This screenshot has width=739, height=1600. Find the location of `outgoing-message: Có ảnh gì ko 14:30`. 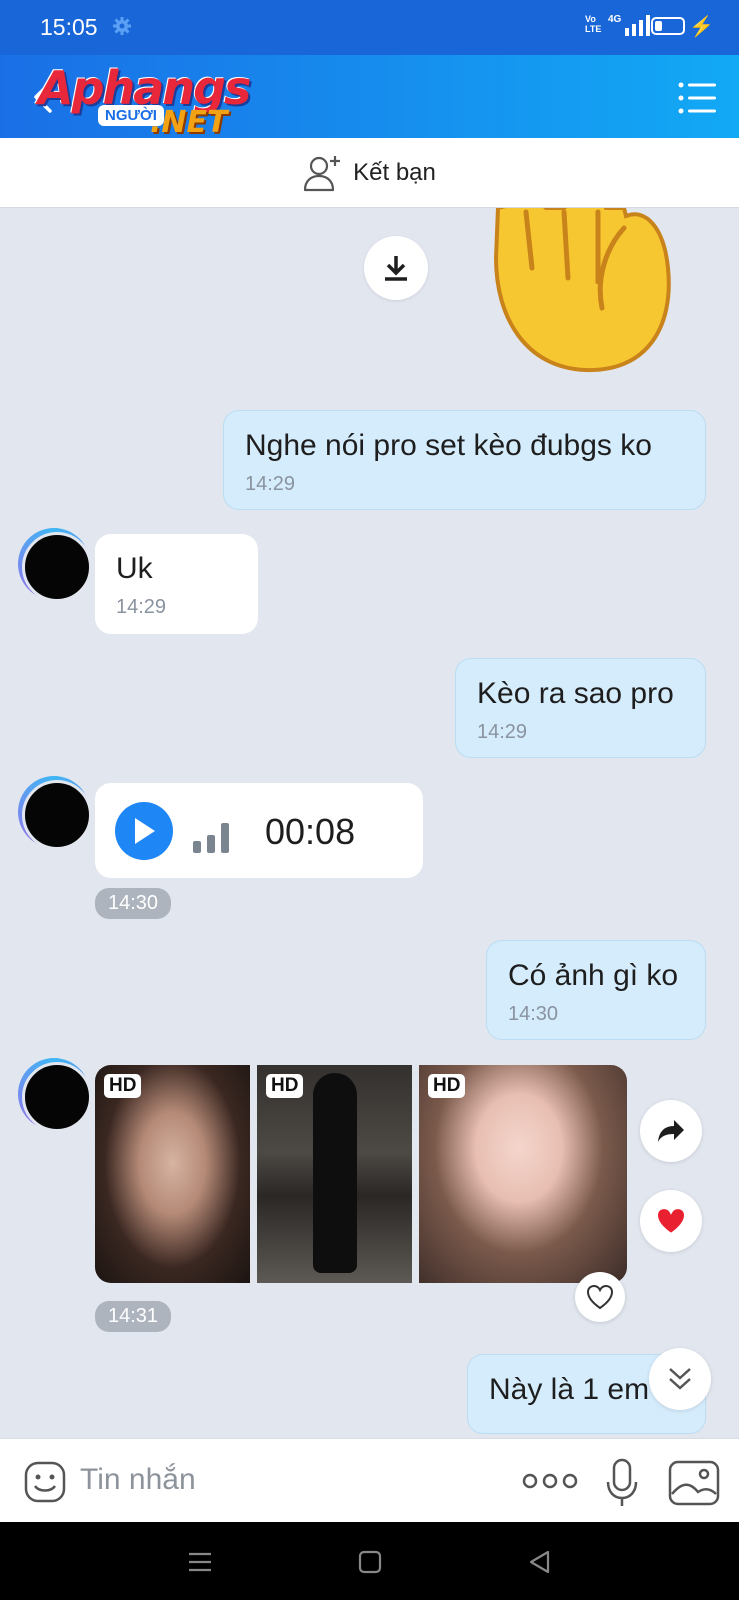

outgoing-message: Có ảnh gì ko 14:30 is located at coordinates (596, 990).